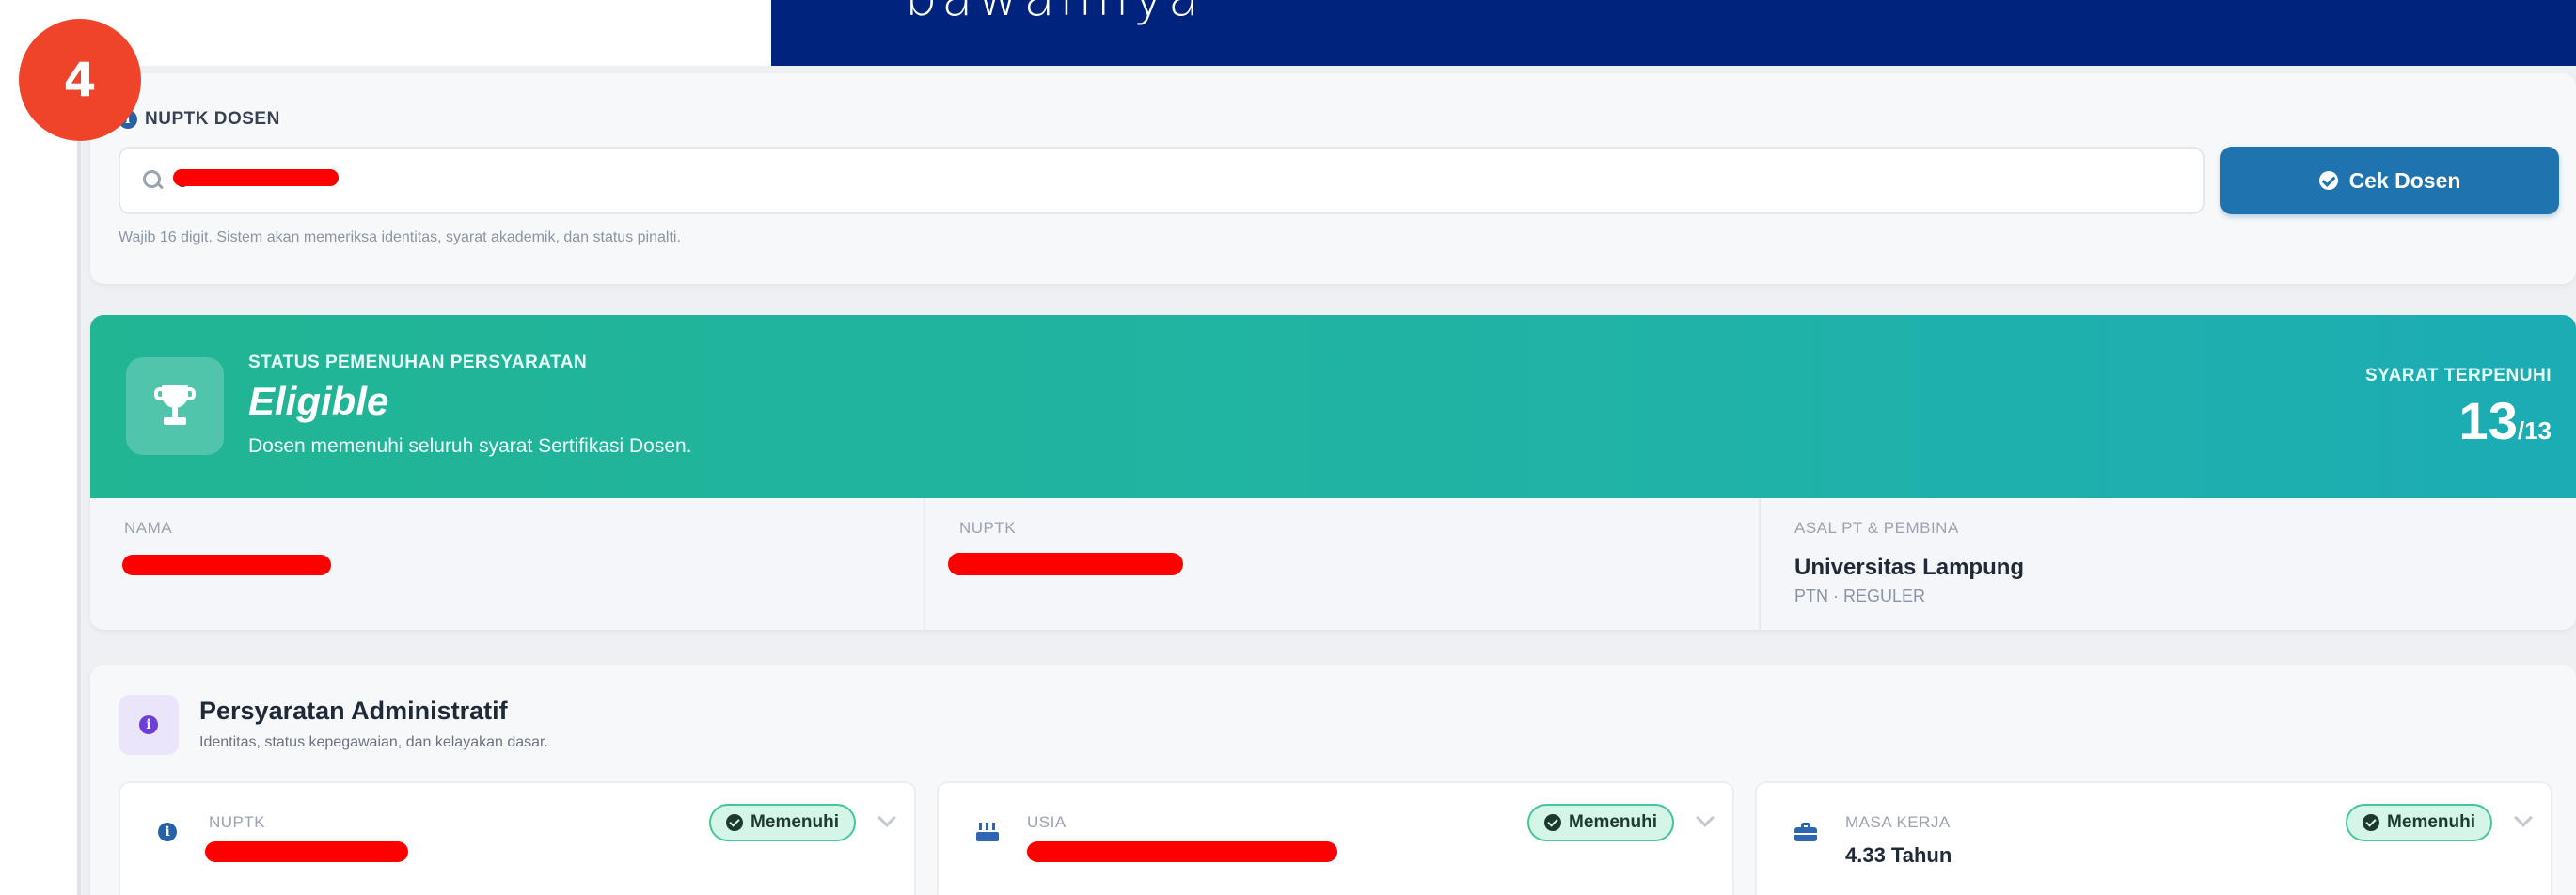 This screenshot has width=2576, height=895. I want to click on search-label-text: NUPTK DOSEN, so click(212, 119).